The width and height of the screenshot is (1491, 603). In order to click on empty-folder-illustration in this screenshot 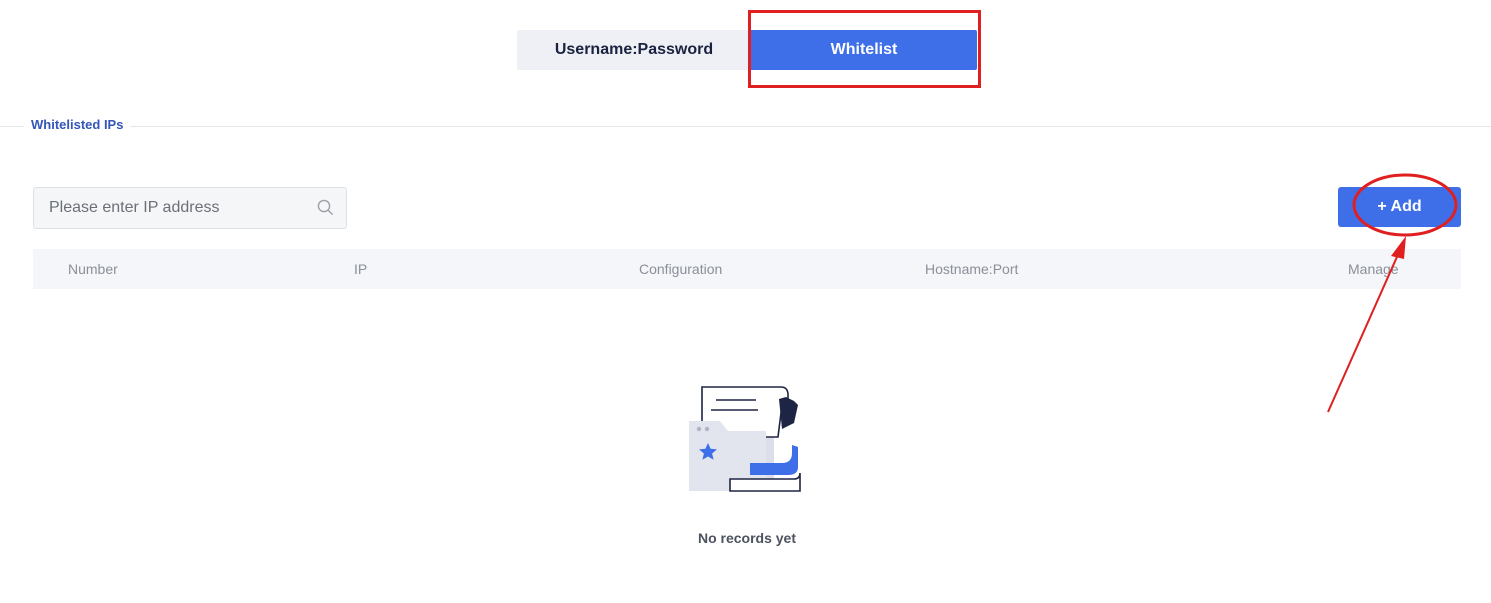, I will do `click(745, 439)`.